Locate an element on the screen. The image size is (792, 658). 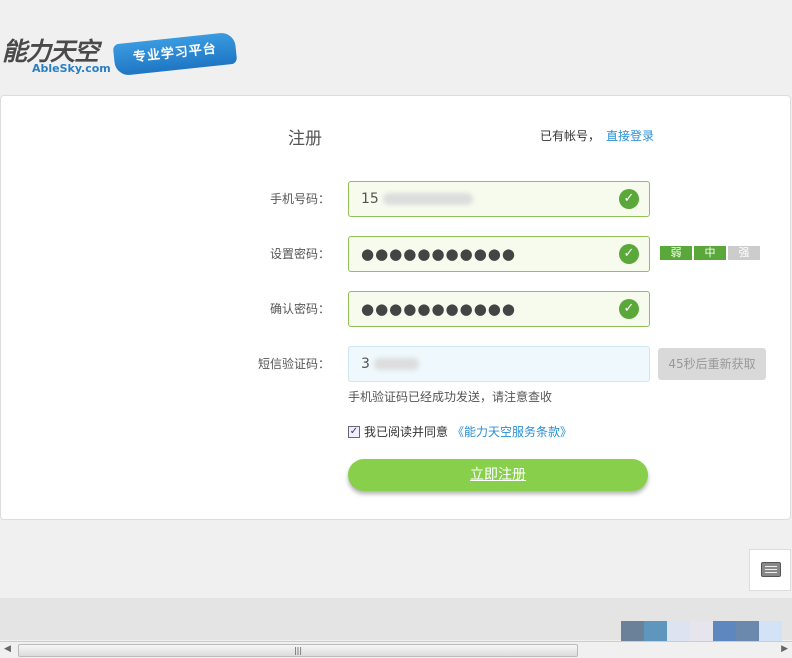
sms-value: 3 is located at coordinates (365, 364).